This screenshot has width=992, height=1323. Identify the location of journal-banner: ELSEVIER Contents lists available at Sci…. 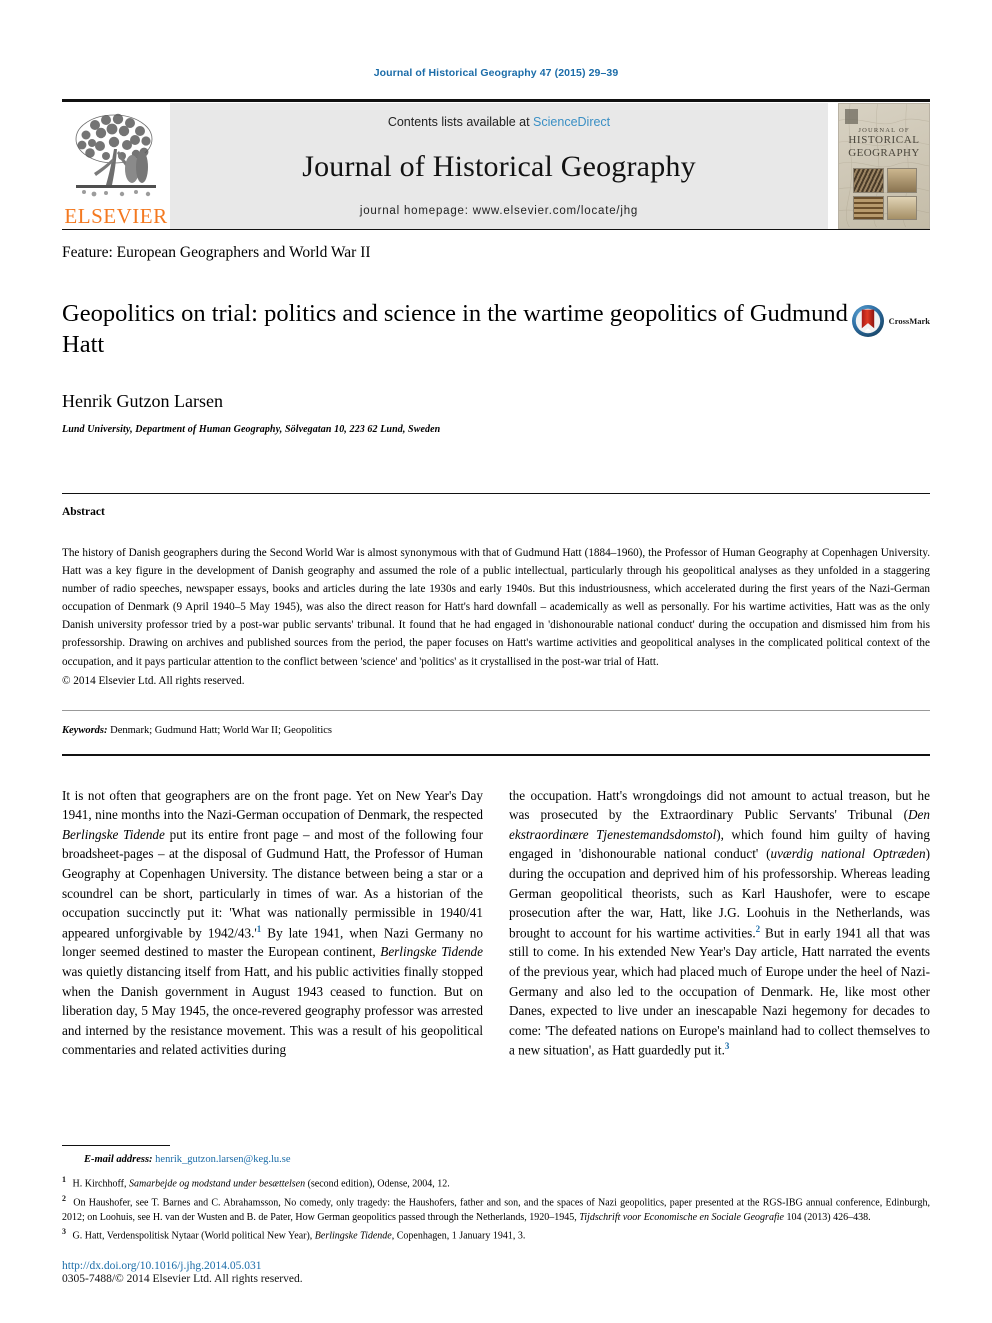
(496, 166).